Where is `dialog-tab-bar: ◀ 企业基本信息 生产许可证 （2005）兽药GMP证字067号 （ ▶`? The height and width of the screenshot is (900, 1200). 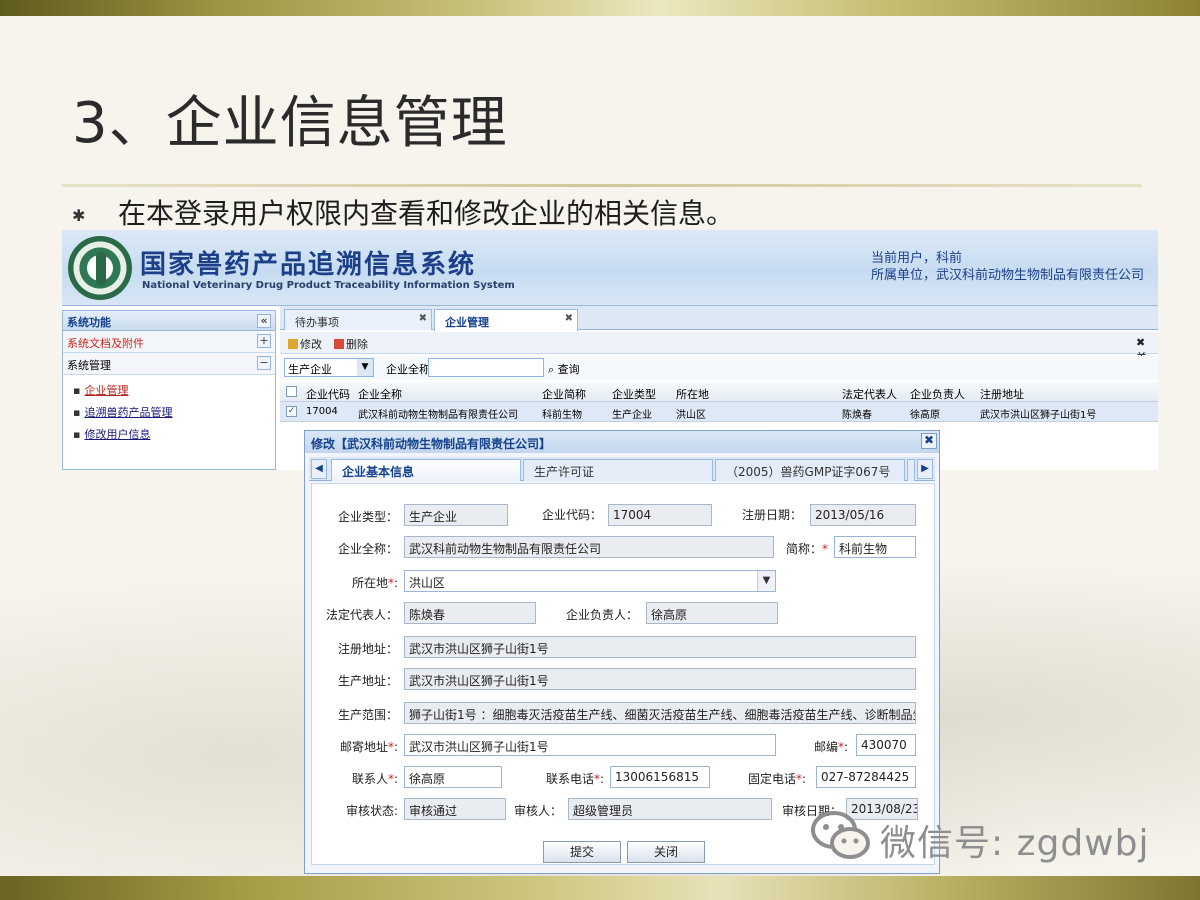
dialog-tab-bar: ◀ 企业基本信息 生产许可证 （2005）兽药GMP证字067号 （ ▶ is located at coordinates (622, 469).